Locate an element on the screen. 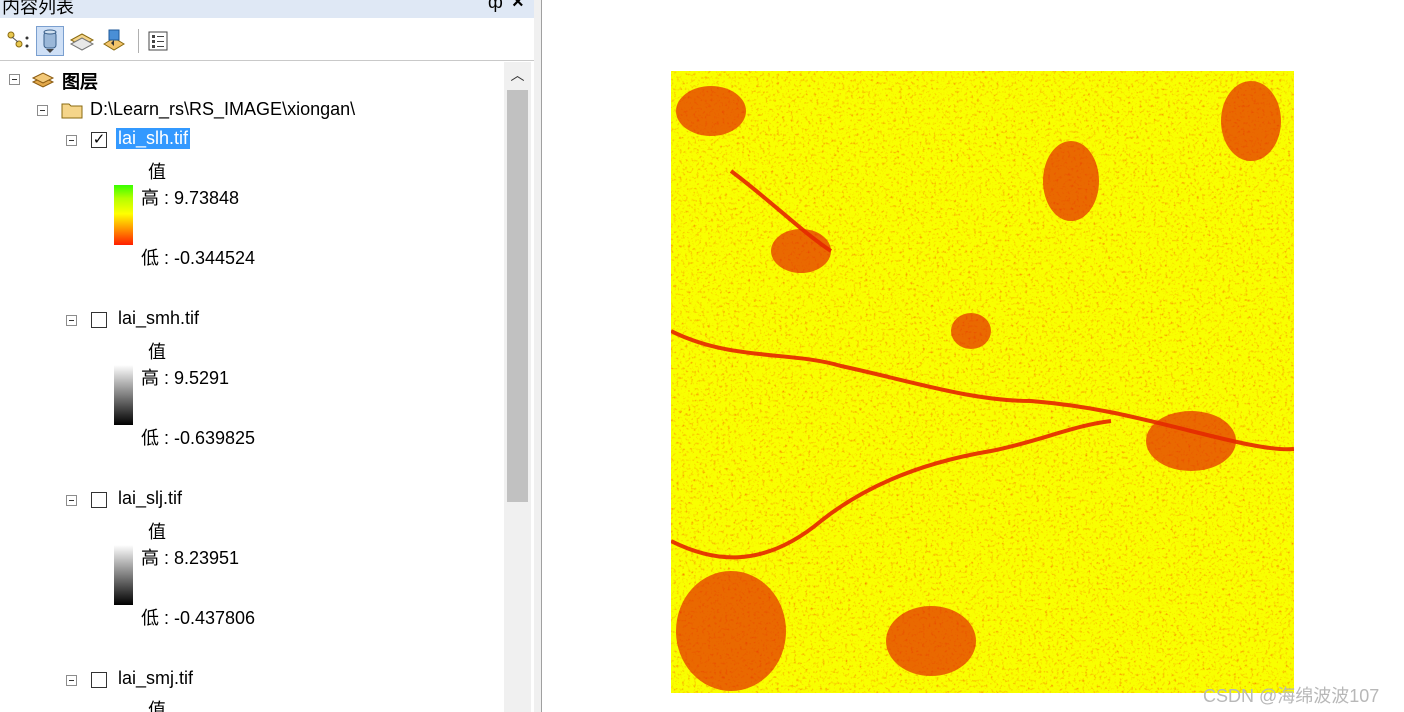 The image size is (1404, 712). layer-name: lai_slj.tif is located at coordinates (150, 498).